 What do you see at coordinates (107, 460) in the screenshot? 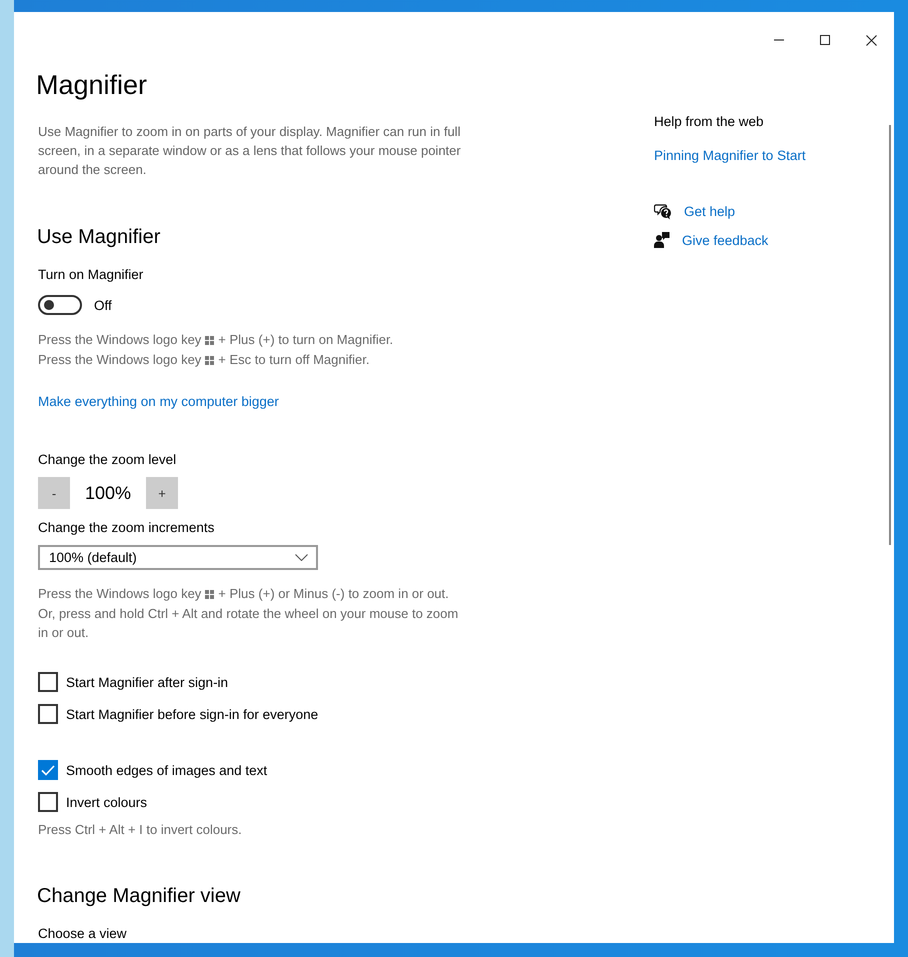
I see `field-label: Change the zoom level` at bounding box center [107, 460].